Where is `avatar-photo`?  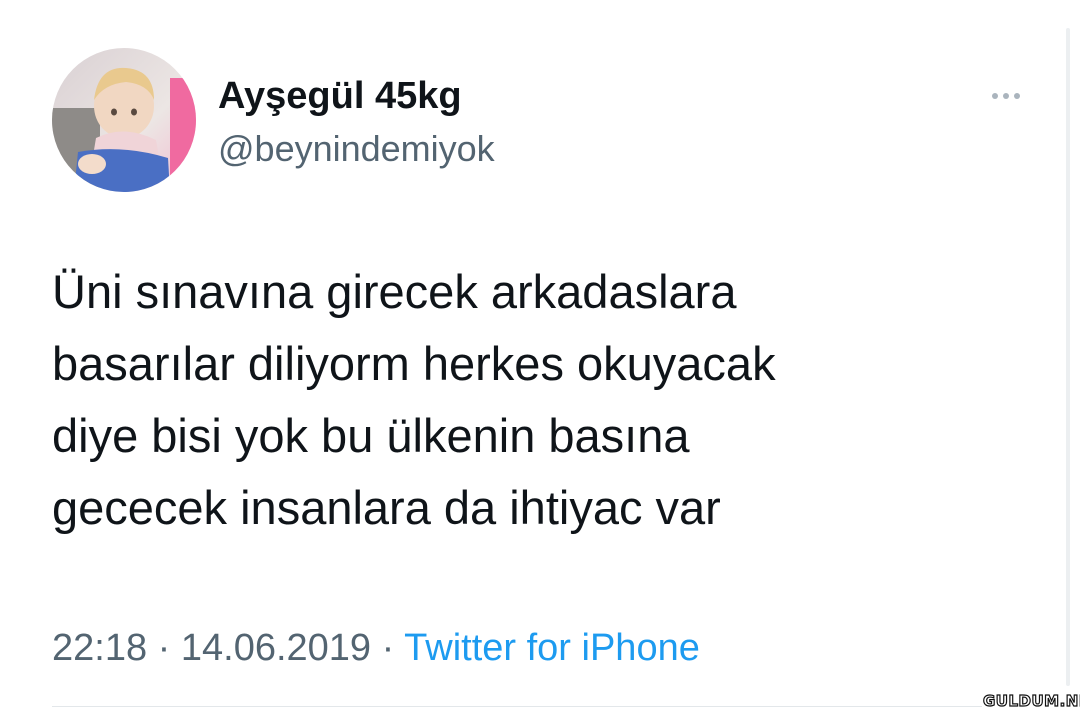
avatar-photo is located at coordinates (124, 120).